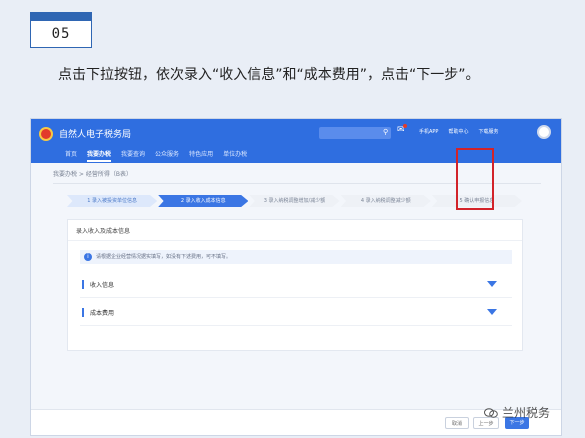  Describe the element at coordinates (295, 240) in the screenshot. I see `panel-divider` at that location.